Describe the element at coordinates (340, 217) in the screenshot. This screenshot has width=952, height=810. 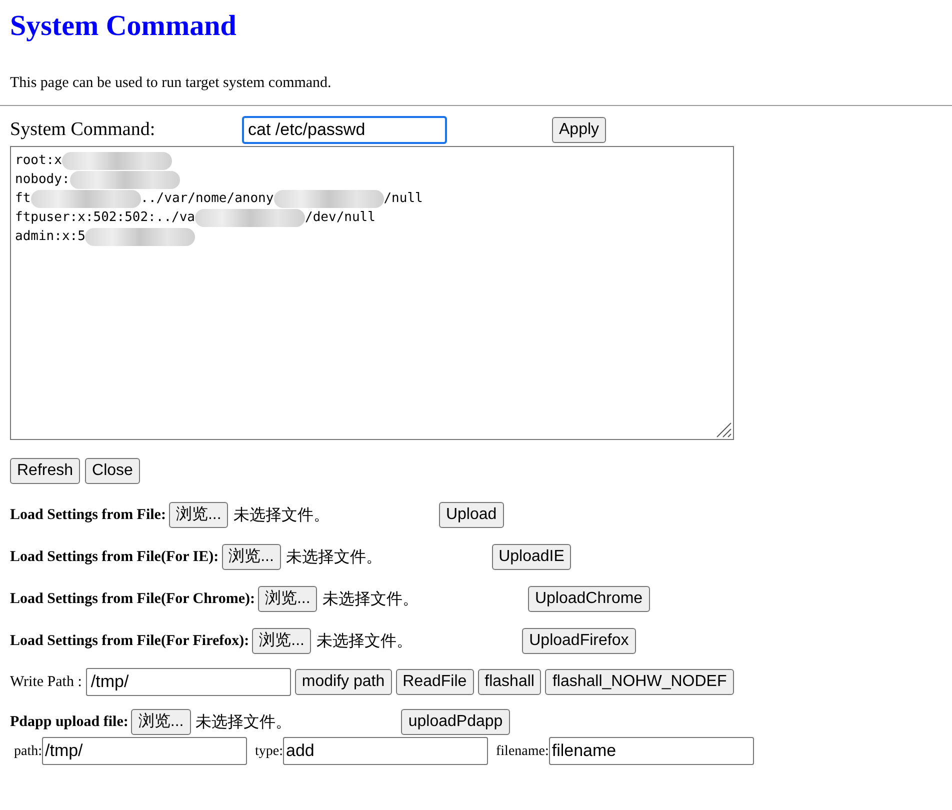
I see `output-text: /dev/null` at that location.